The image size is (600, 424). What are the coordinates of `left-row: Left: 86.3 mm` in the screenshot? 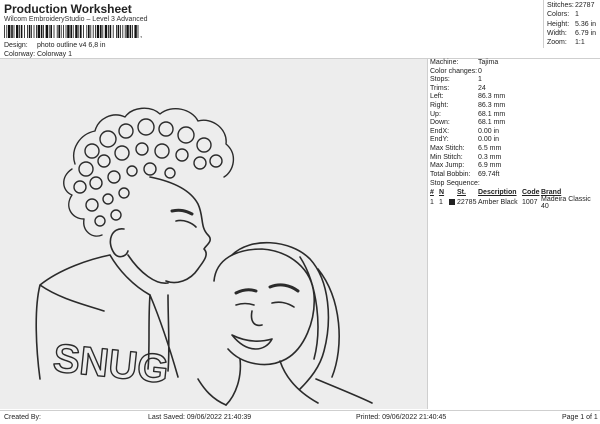 It's located at (468, 97).